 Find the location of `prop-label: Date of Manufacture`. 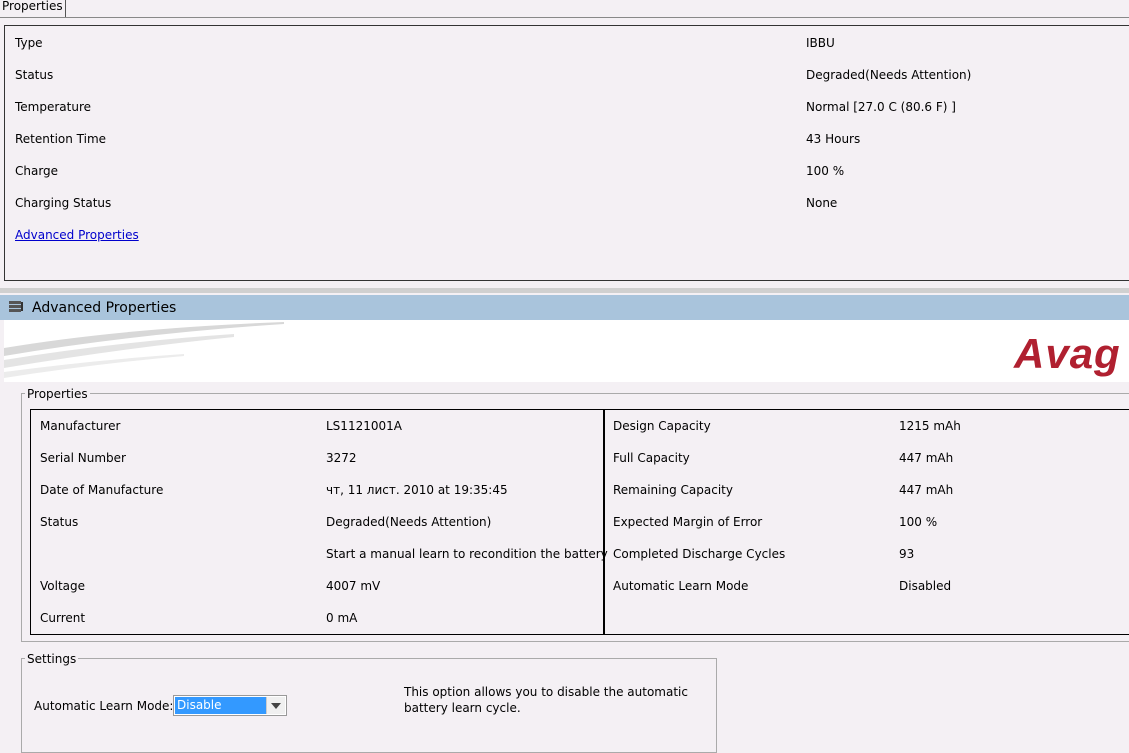

prop-label: Date of Manufacture is located at coordinates (102, 490).